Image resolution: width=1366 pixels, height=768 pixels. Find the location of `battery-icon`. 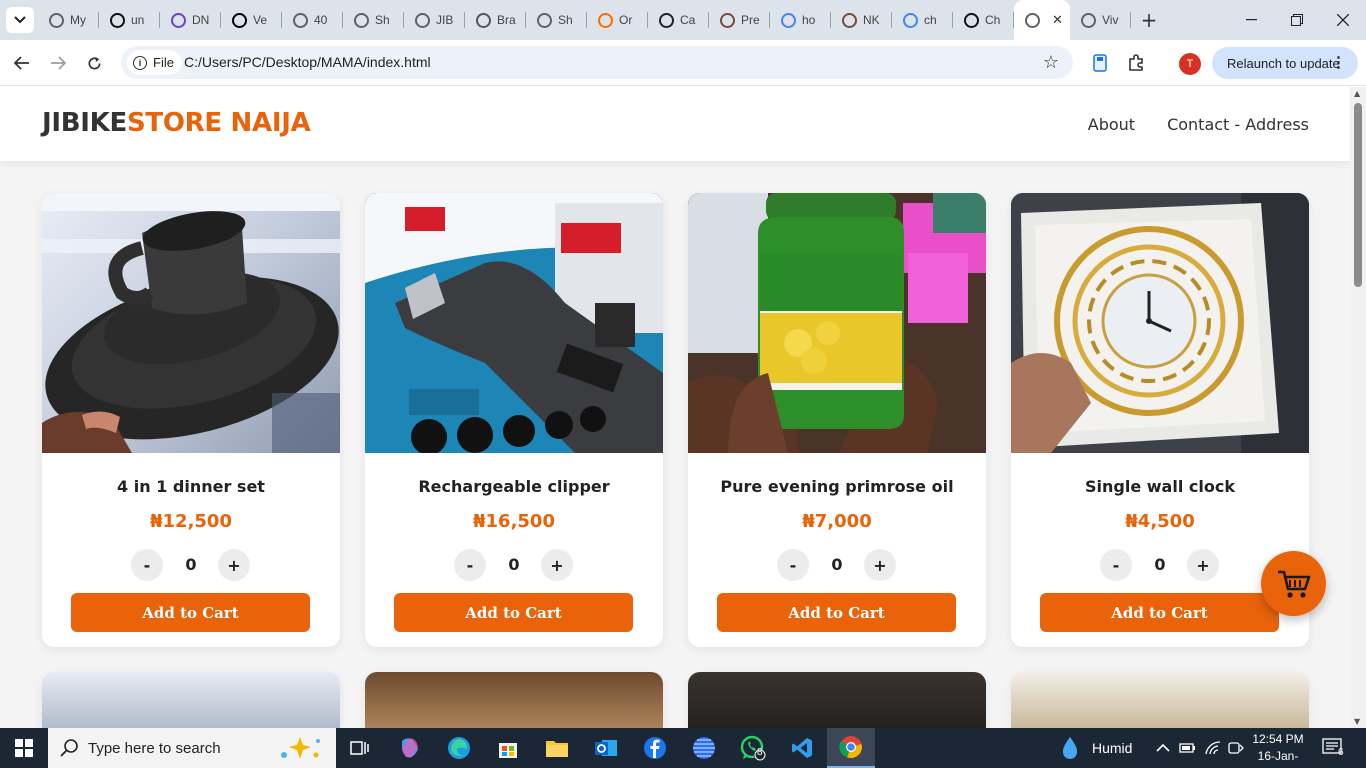

battery-icon is located at coordinates (1187, 748).